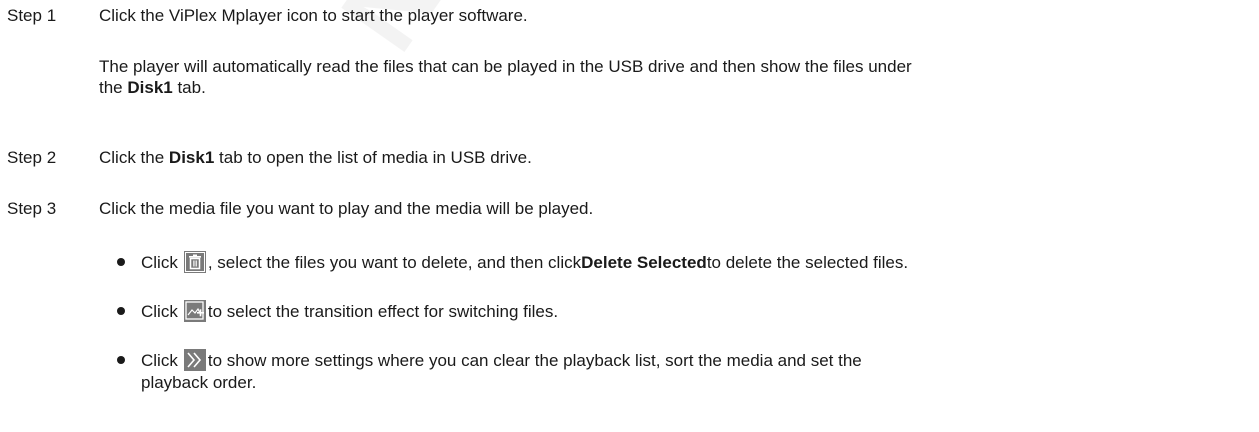  Describe the element at coordinates (194, 262) in the screenshot. I see `trash-icon` at that location.